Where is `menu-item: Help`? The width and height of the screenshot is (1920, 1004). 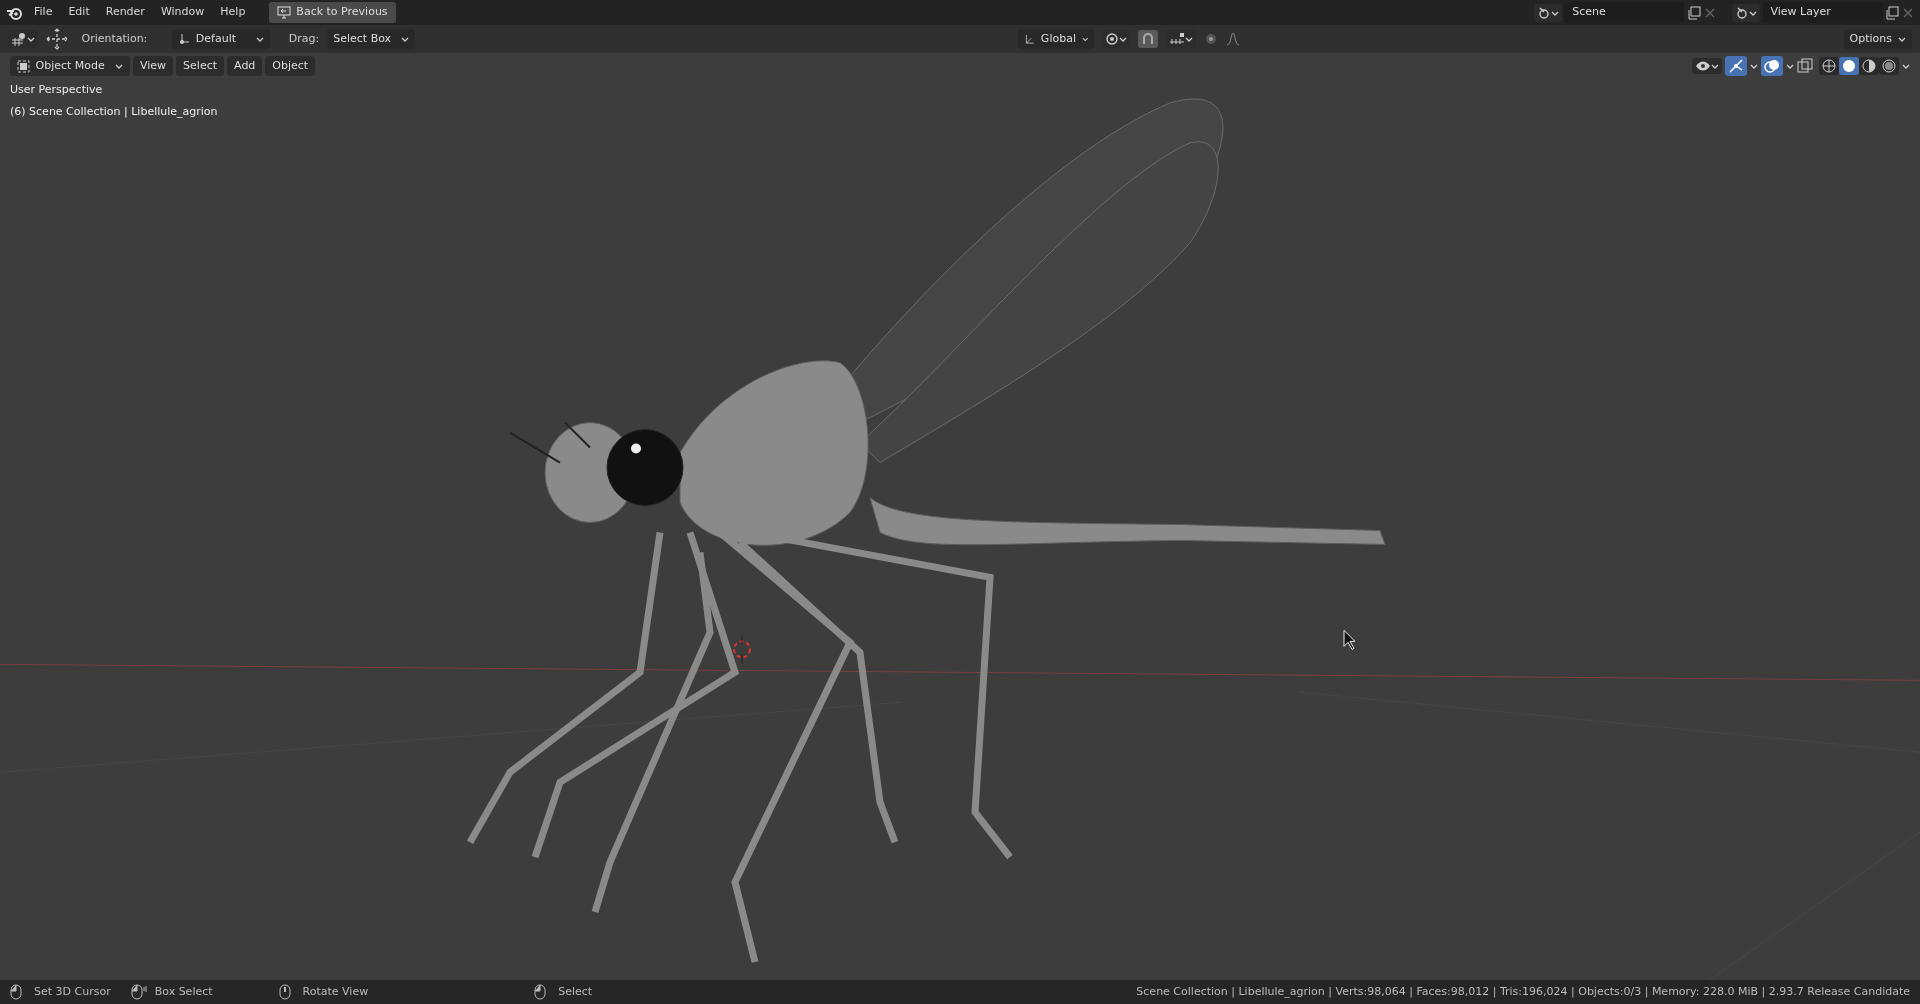 menu-item: Help is located at coordinates (233, 12).